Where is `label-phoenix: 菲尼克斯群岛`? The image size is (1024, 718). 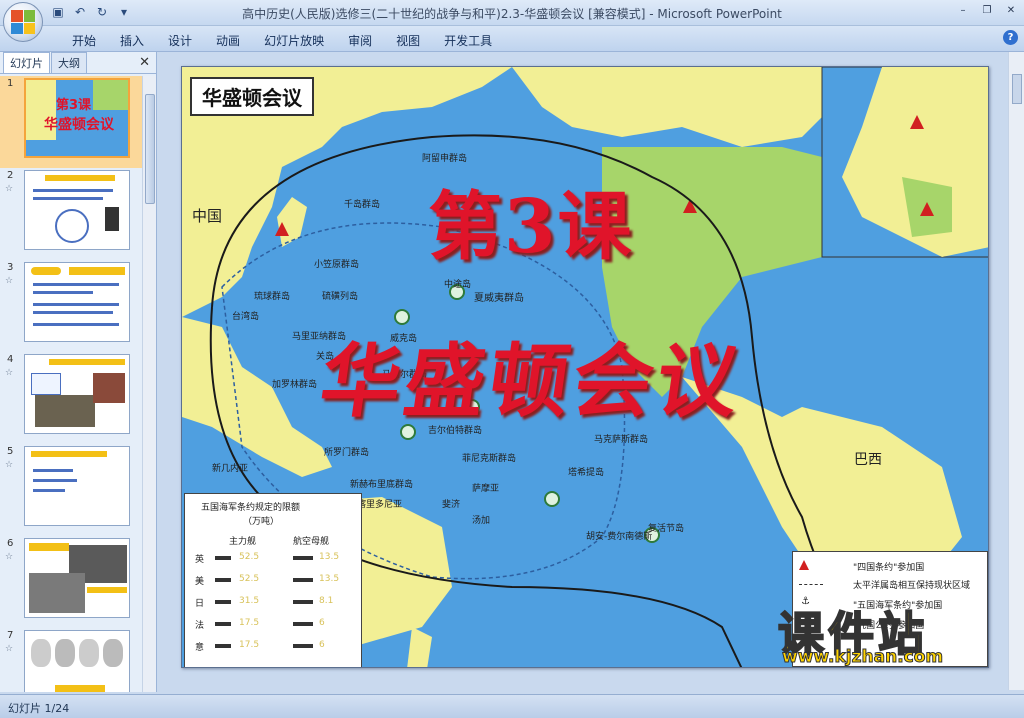
label-phoenix: 菲尼克斯群岛 is located at coordinates (489, 459).